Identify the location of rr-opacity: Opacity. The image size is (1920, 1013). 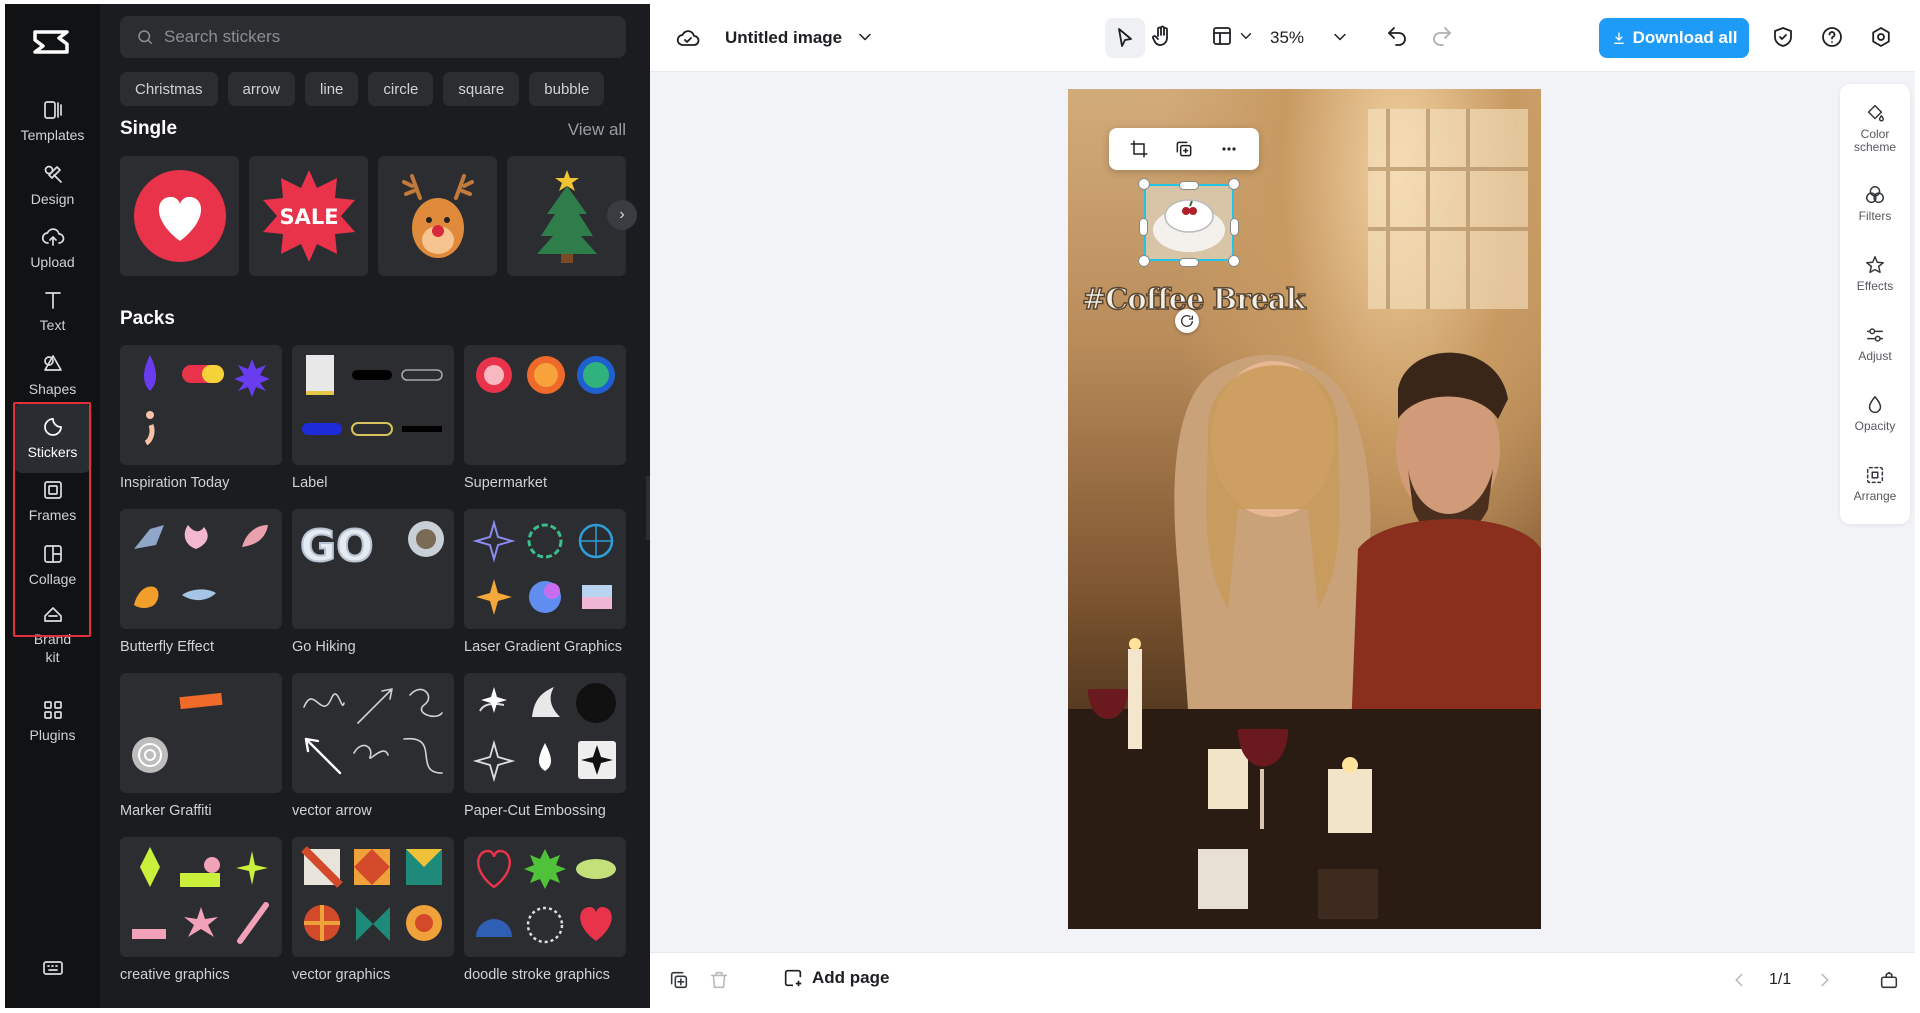
(1875, 413).